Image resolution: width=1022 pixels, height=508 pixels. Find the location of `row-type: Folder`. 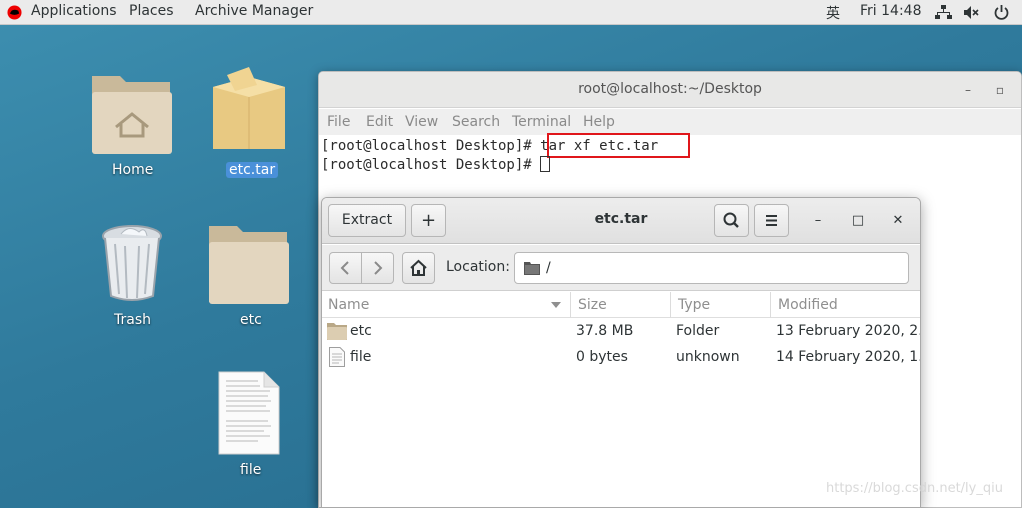

row-type: Folder is located at coordinates (698, 331).